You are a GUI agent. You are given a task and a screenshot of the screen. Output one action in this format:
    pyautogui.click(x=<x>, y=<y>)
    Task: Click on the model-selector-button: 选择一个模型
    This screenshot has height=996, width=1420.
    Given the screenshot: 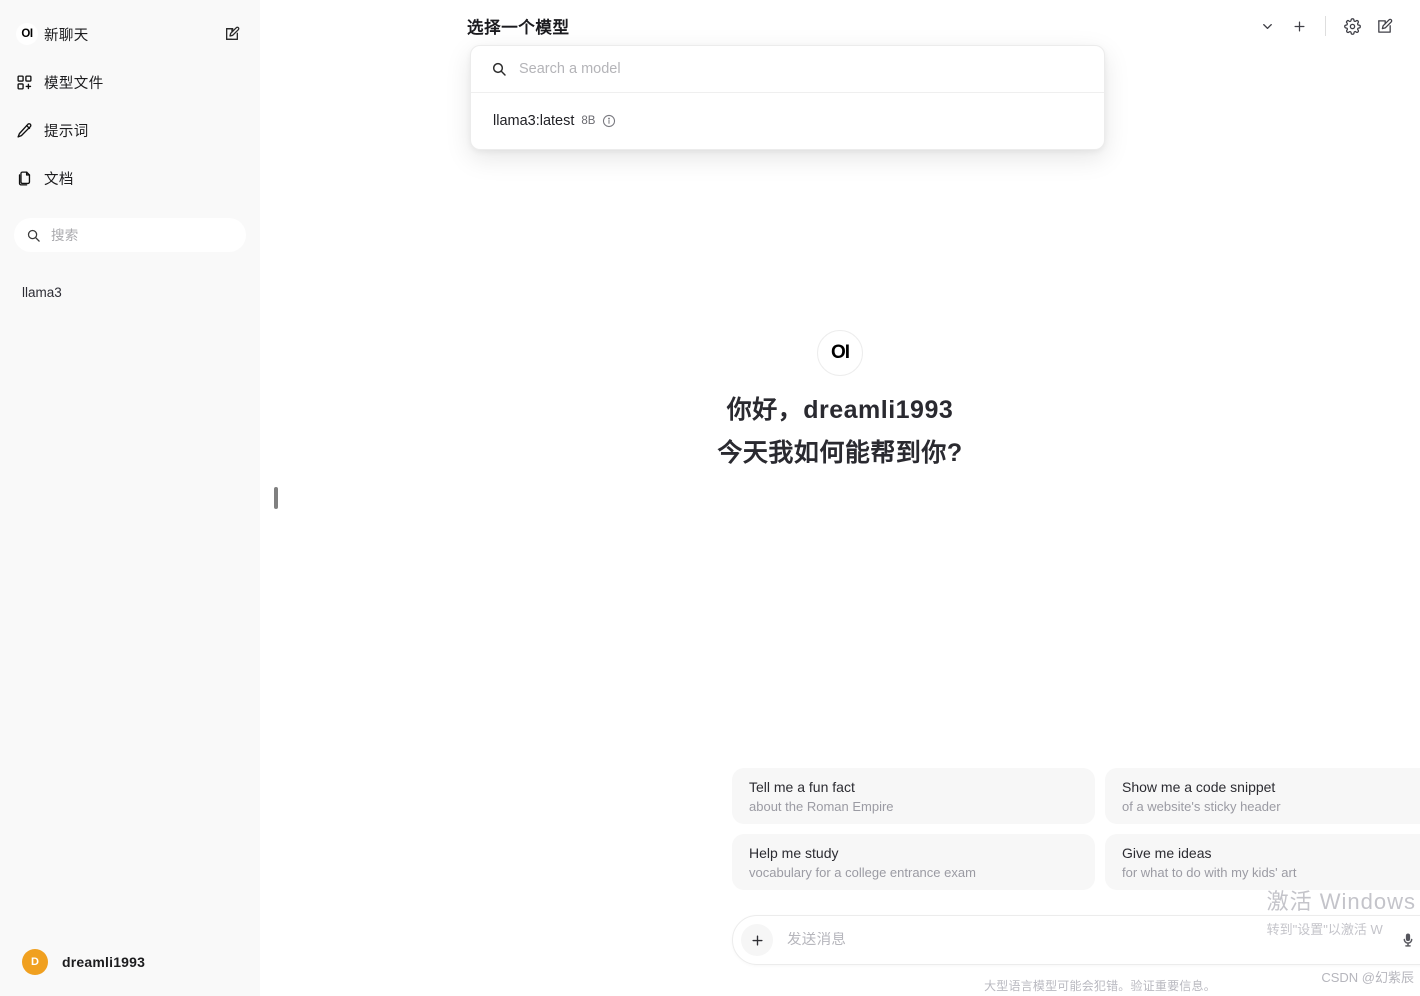 What is the action you would take?
    pyautogui.click(x=518, y=26)
    